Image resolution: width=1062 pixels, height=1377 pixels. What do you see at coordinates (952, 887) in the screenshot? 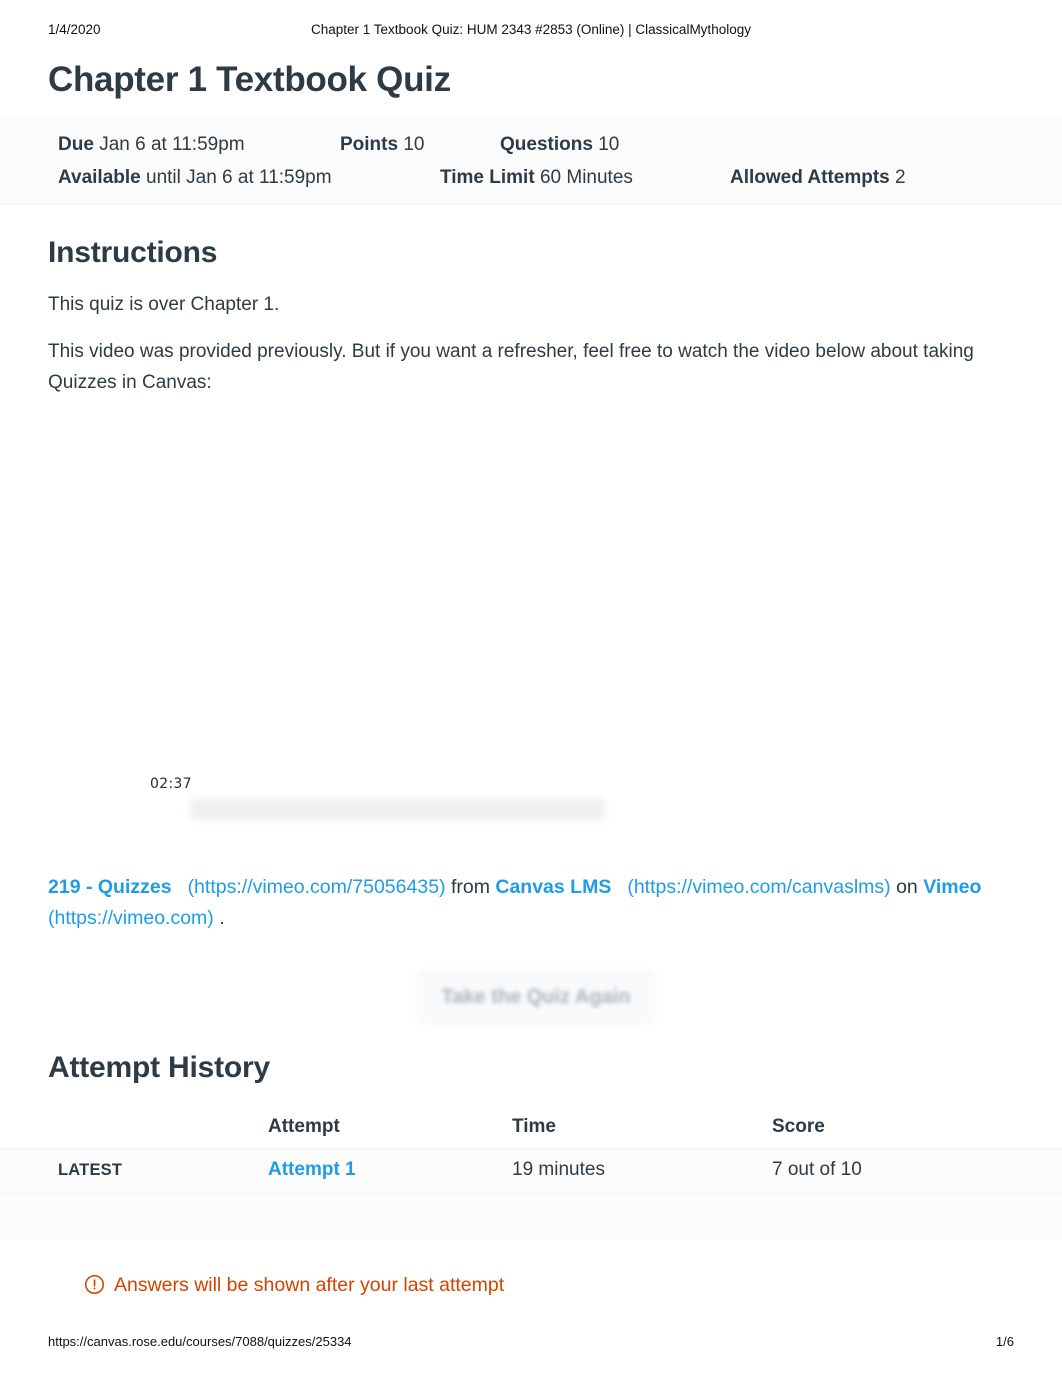
I see `vimeo-site-link: Vimeo` at bounding box center [952, 887].